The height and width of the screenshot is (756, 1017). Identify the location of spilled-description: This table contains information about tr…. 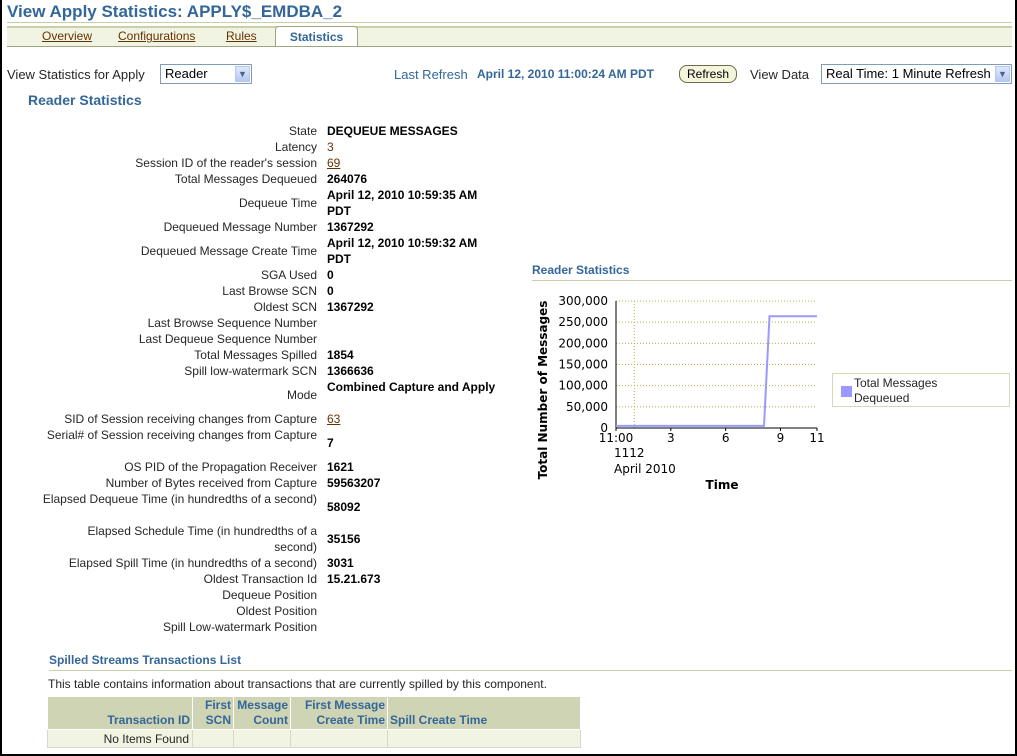
(297, 684).